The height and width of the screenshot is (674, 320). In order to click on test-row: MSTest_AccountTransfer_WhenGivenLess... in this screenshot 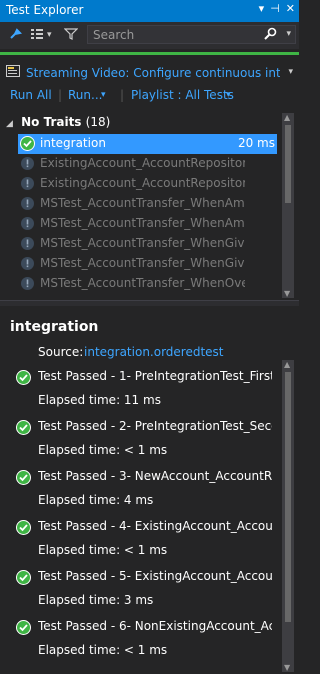, I will do `click(147, 244)`.